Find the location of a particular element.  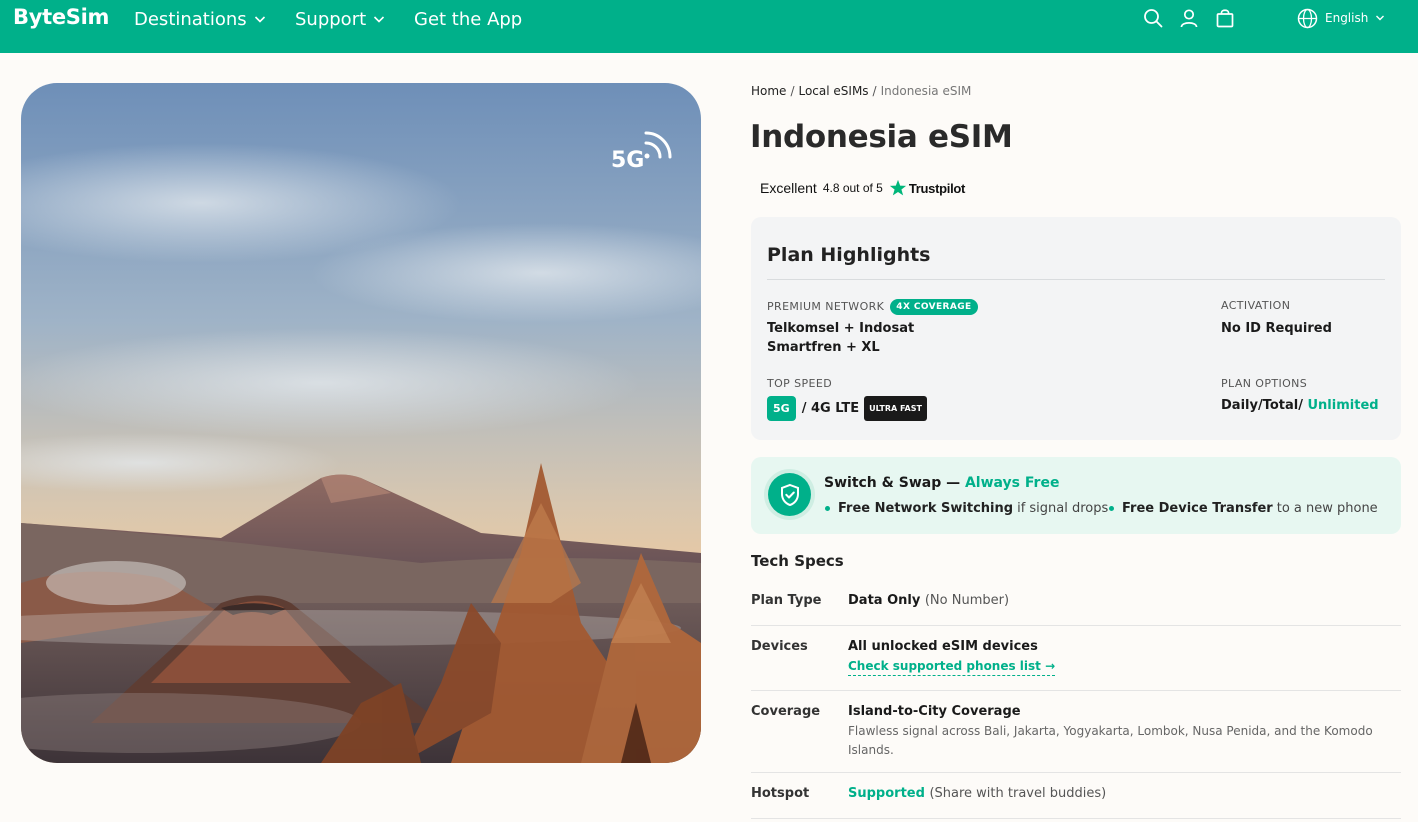

plan-options-label: PLAN OPTIONS is located at coordinates (1264, 383).